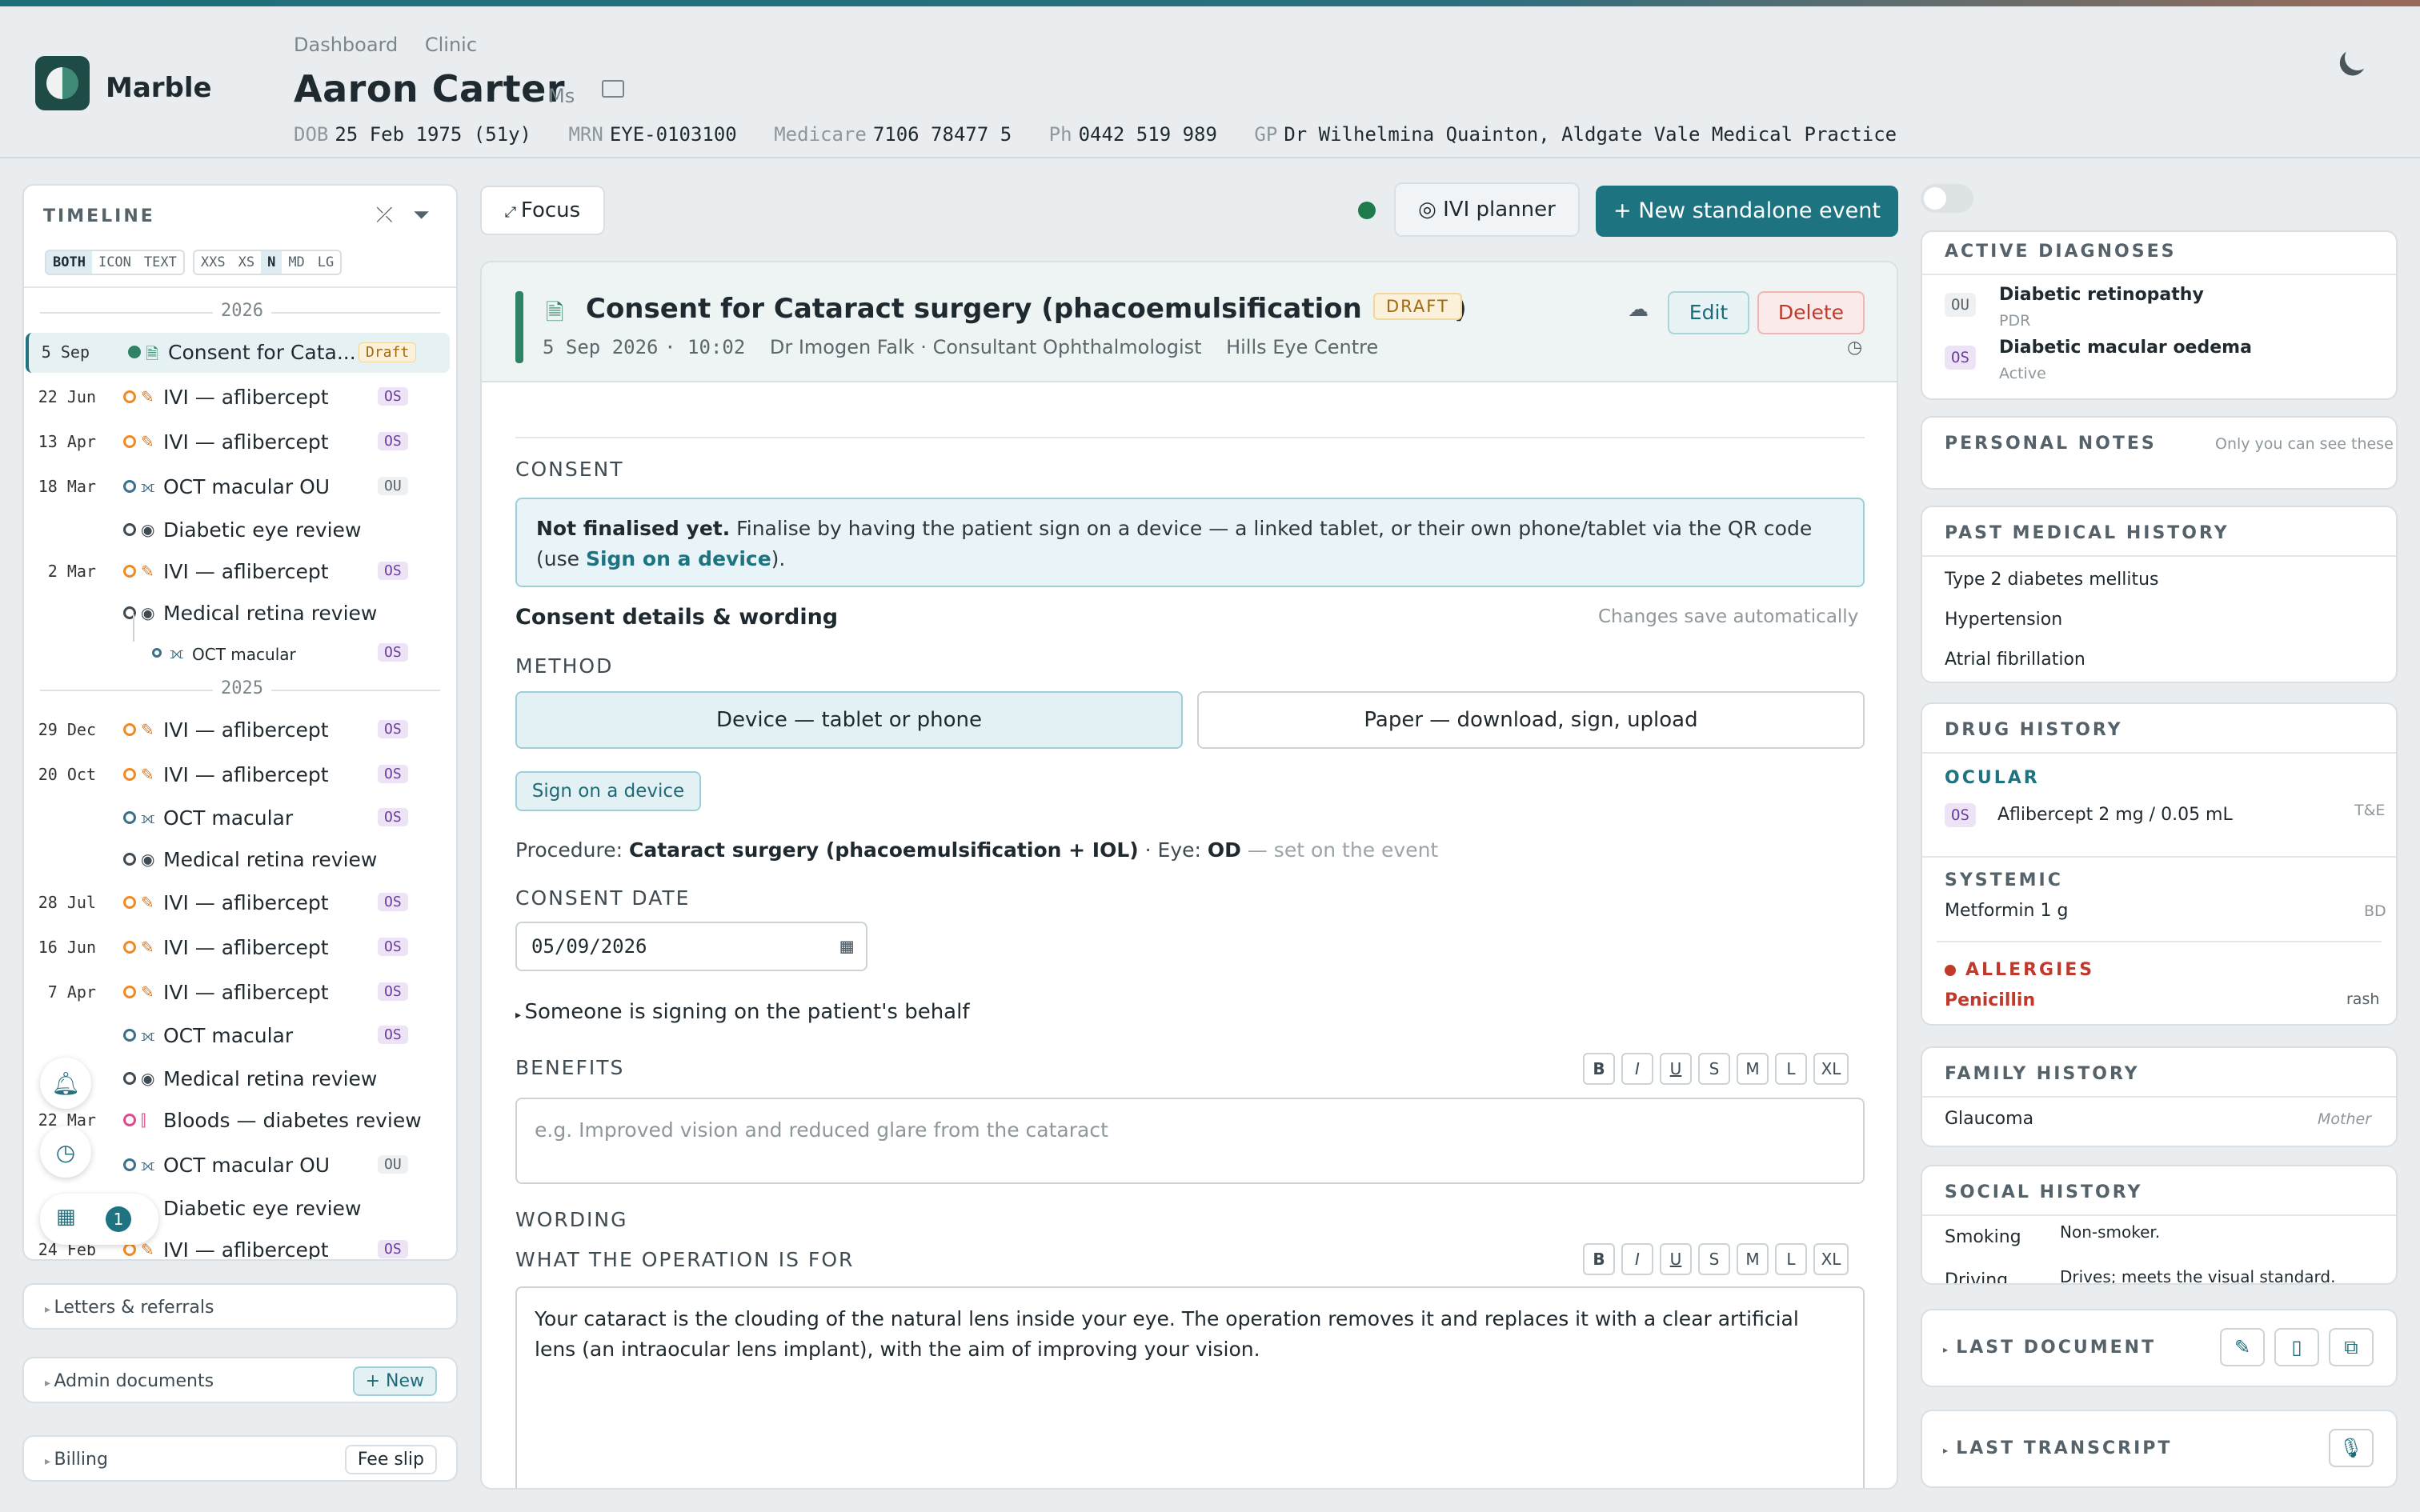  I want to click on clock-icon: ◷, so click(65, 1152).